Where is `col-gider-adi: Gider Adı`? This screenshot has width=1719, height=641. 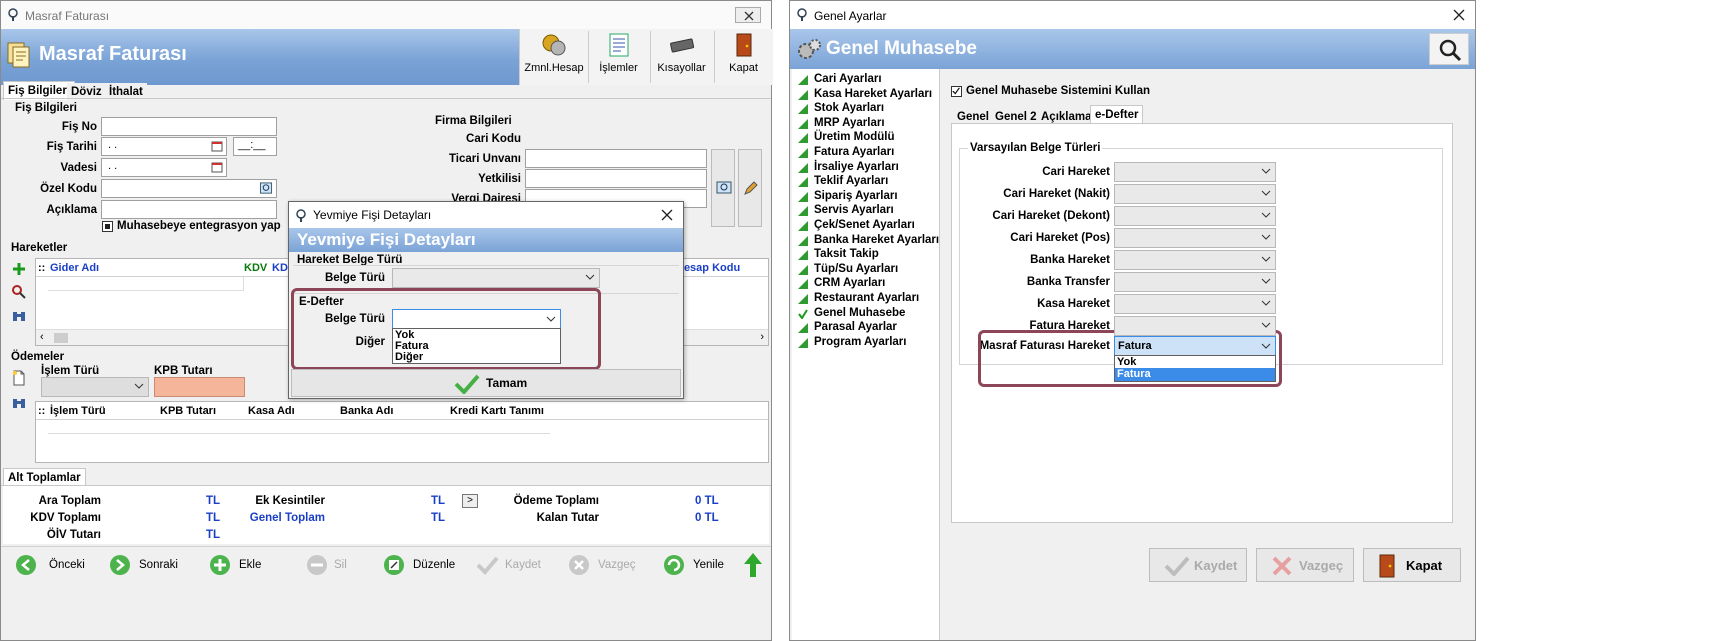
col-gider-adi: Gider Adı is located at coordinates (74, 268).